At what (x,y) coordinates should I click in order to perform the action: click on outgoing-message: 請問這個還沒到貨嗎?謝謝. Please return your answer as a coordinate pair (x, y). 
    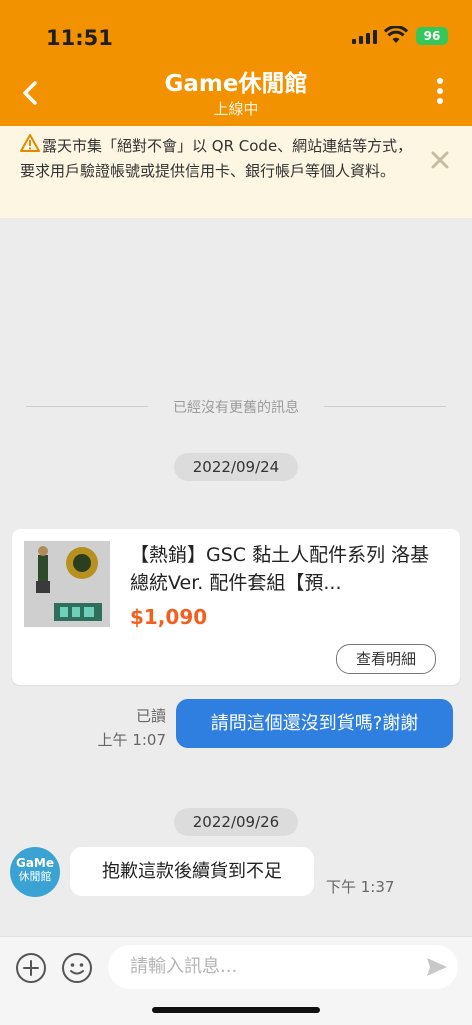
    Looking at the image, I should click on (314, 723).